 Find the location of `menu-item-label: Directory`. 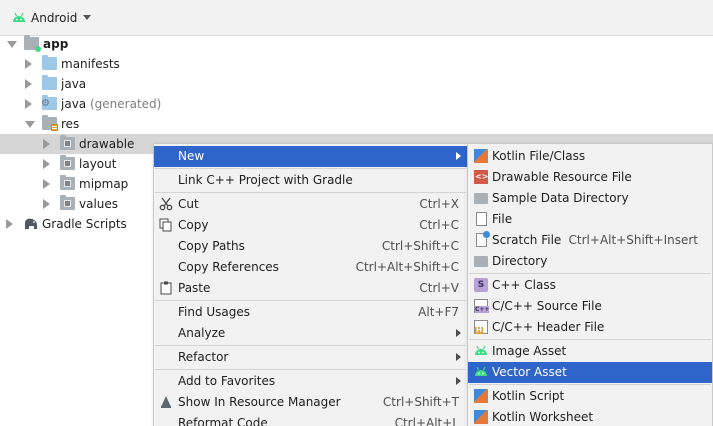

menu-item-label: Directory is located at coordinates (520, 261).